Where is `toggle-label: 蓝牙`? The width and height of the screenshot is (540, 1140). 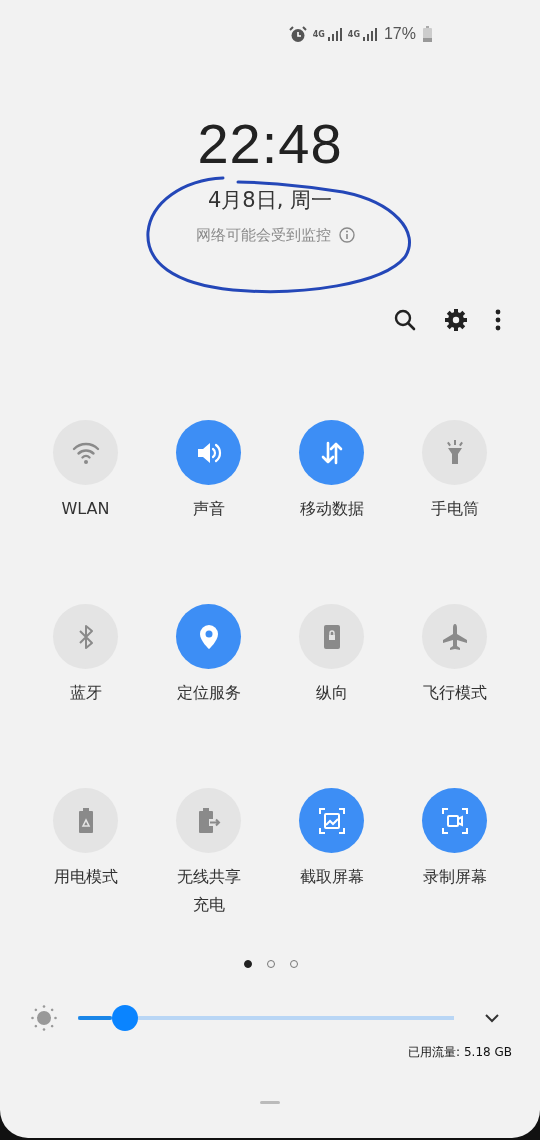 toggle-label: 蓝牙 is located at coordinates (85, 693).